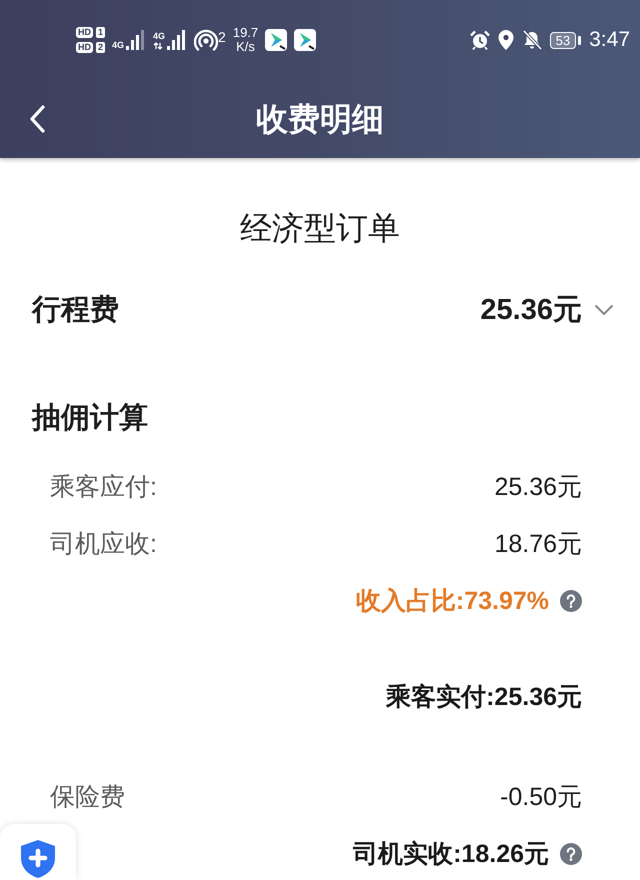 This screenshot has width=640, height=880. Describe the element at coordinates (563, 40) in the screenshot. I see `battery-percent: 53` at that location.